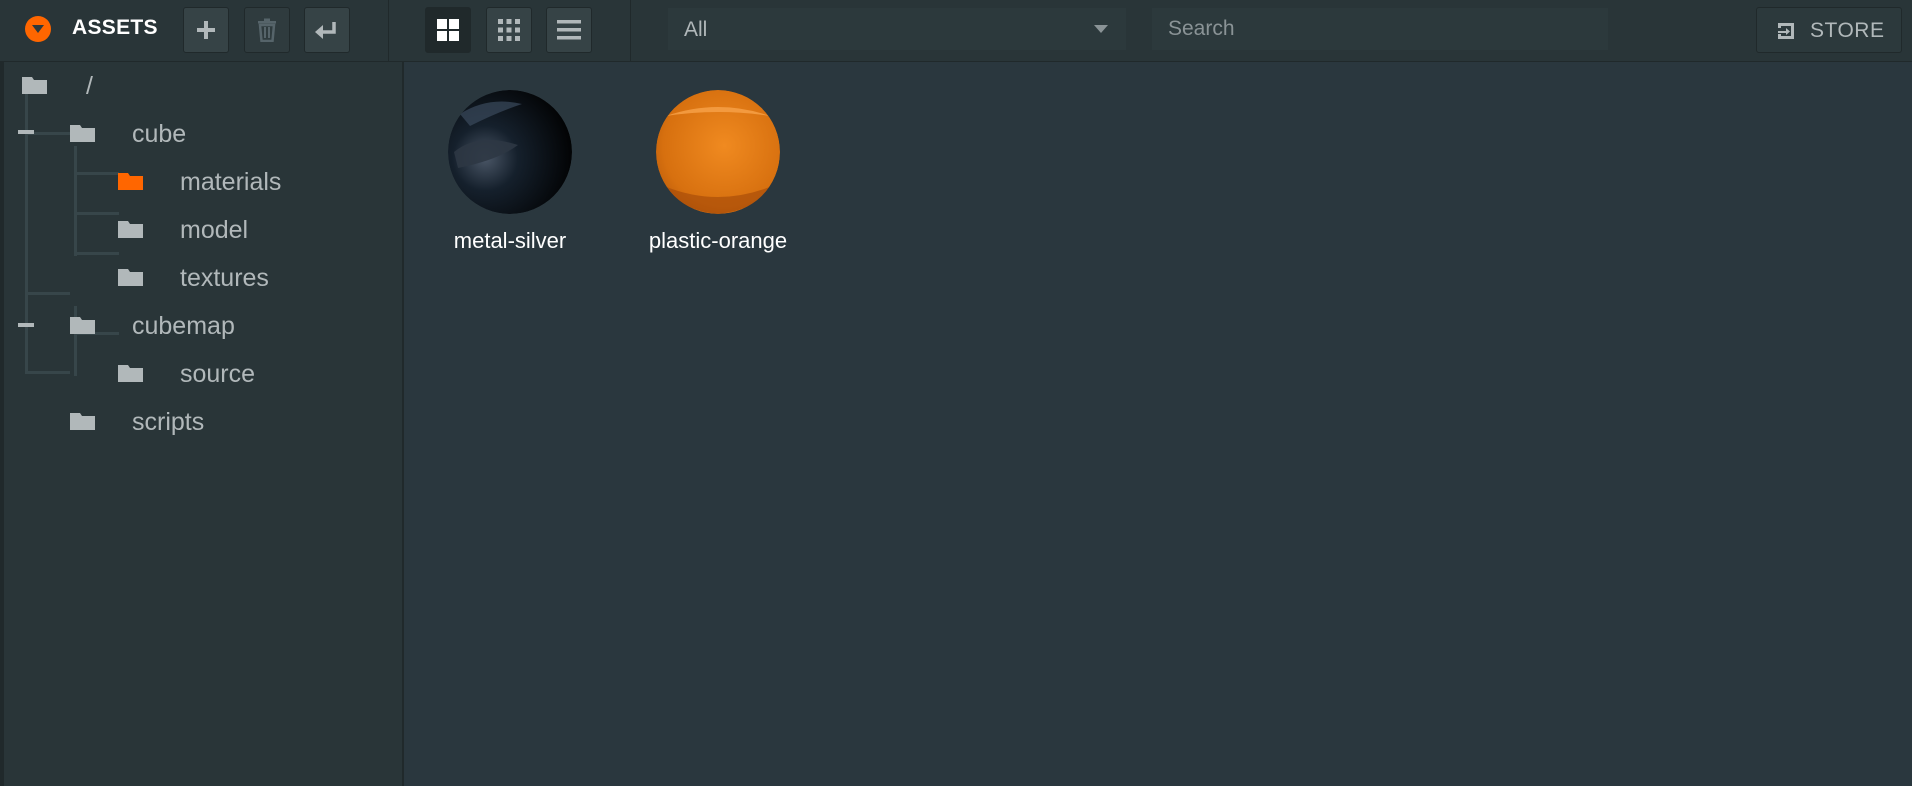 This screenshot has width=1912, height=786. I want to click on asset-tile-plastic-orange: plastic-orange, so click(718, 180).